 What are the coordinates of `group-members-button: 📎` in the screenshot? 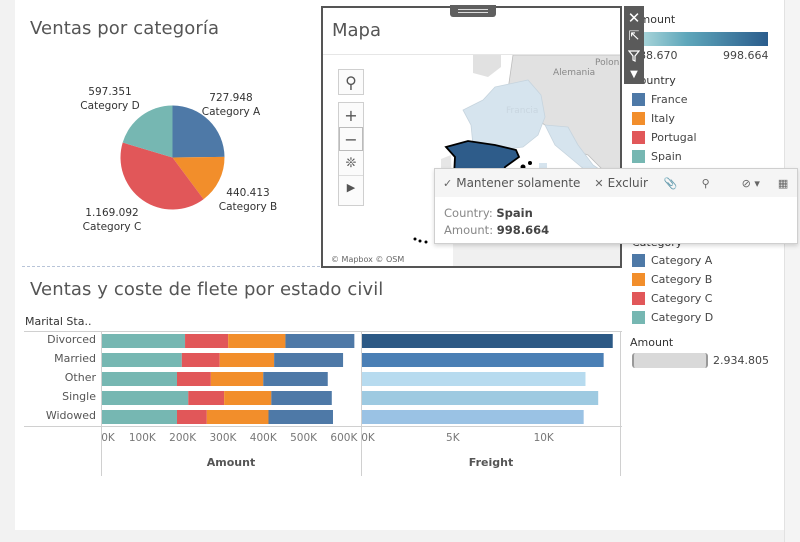 It's located at (673, 183).